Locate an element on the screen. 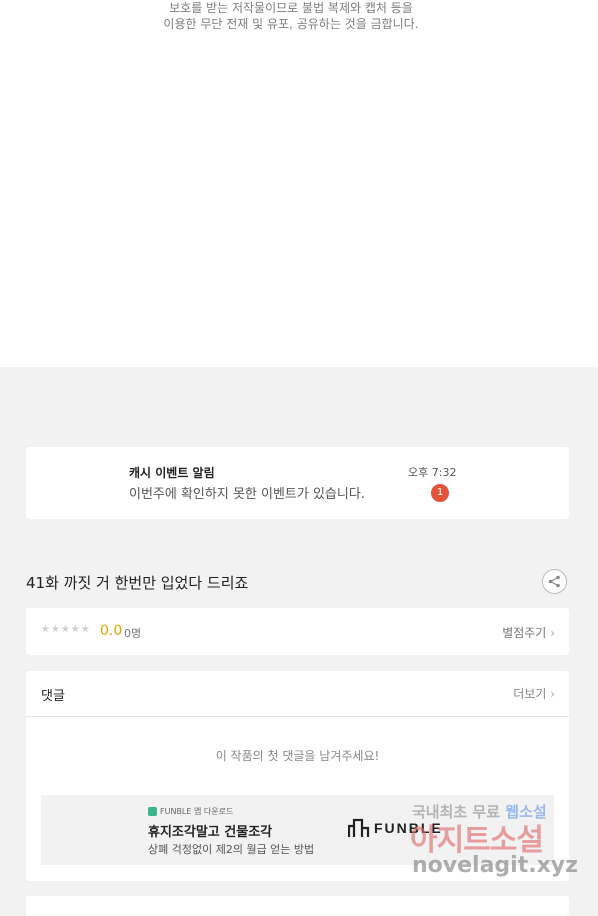  push-title: 캐시 이벤트 알림 is located at coordinates (172, 473).